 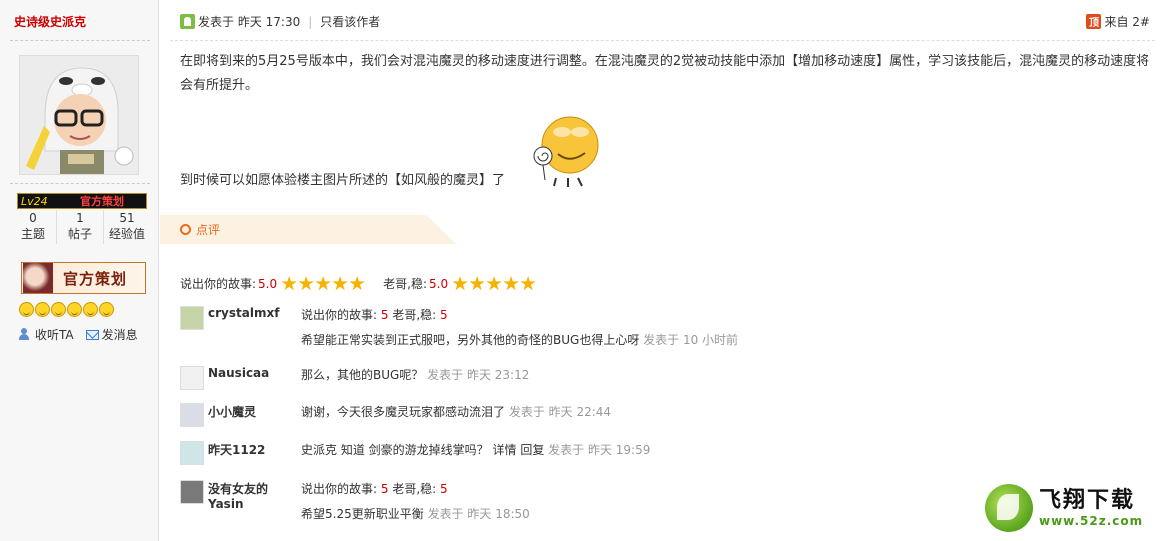 I want to click on stat-topics-label: 主题, so click(x=32, y=234).